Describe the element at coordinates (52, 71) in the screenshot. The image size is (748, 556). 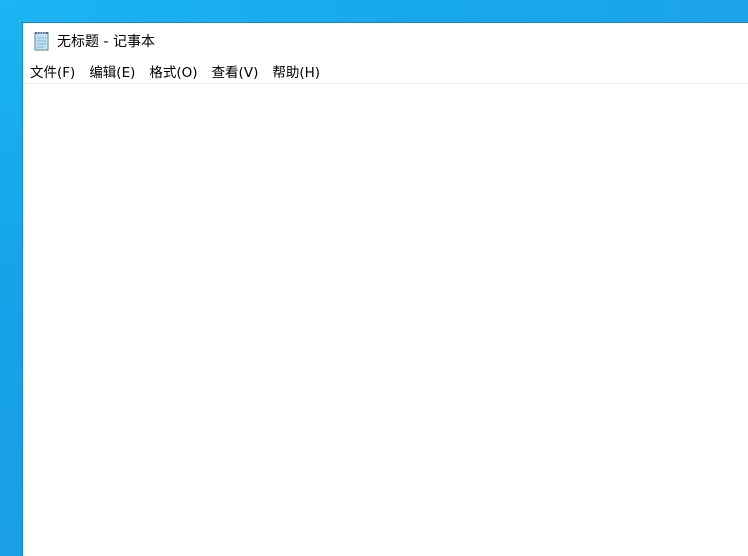
I see `menu-file: 文件(F)` at that location.